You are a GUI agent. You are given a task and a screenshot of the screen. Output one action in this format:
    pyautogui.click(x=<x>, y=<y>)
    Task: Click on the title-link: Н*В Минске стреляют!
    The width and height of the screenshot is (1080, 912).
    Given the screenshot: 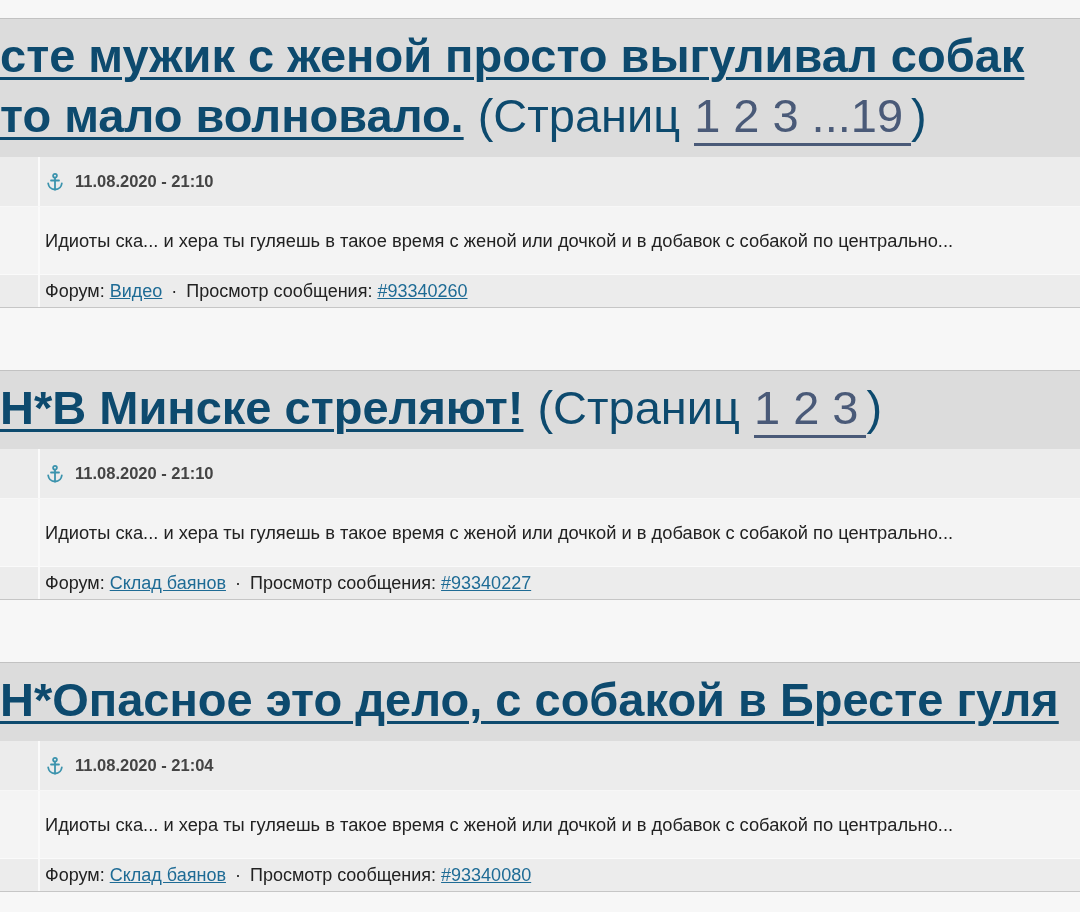 What is the action you would take?
    pyautogui.click(x=262, y=407)
    